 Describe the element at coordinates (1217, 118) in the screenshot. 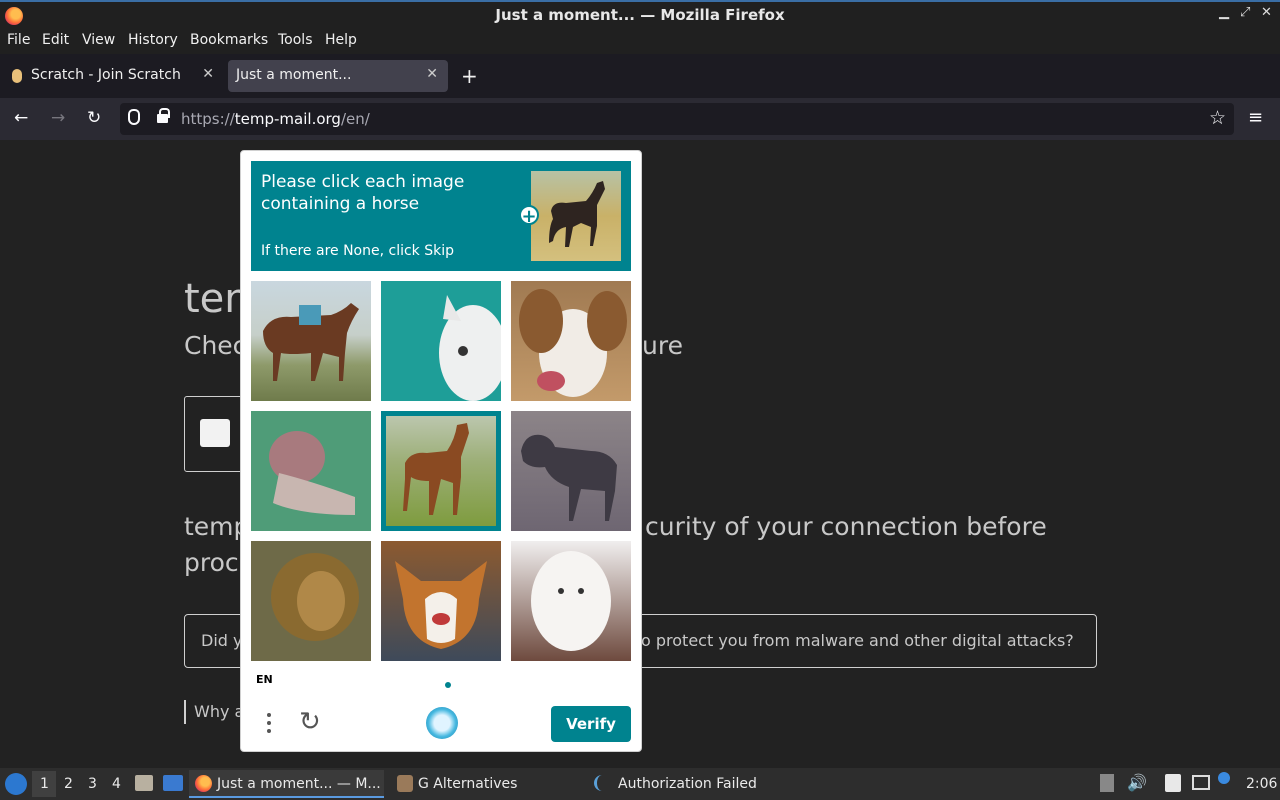

I see `bookmark-star-icon: ☆` at that location.